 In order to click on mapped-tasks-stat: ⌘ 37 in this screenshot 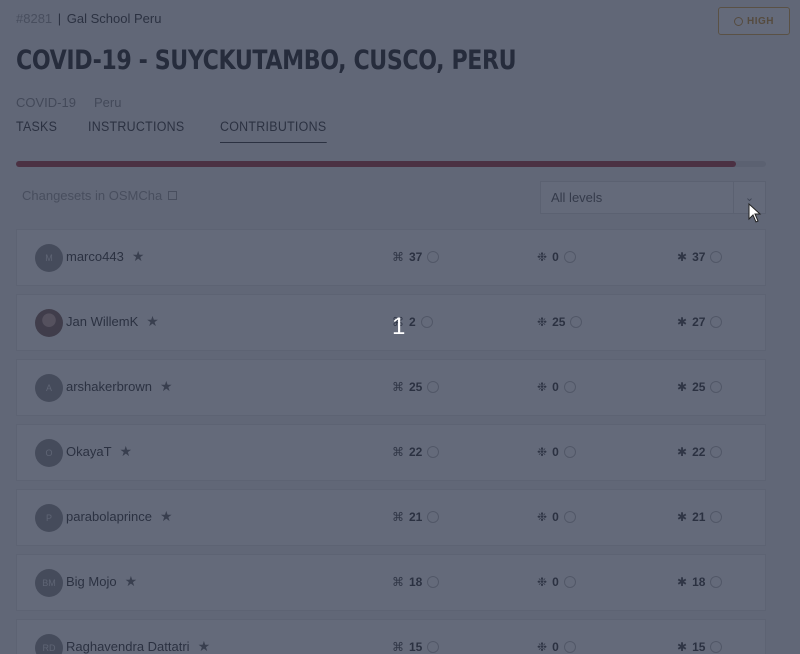, I will do `click(416, 257)`.